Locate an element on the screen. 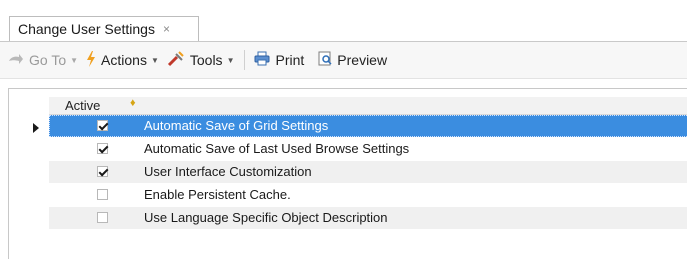 The image size is (687, 259). close-icon: × is located at coordinates (166, 29).